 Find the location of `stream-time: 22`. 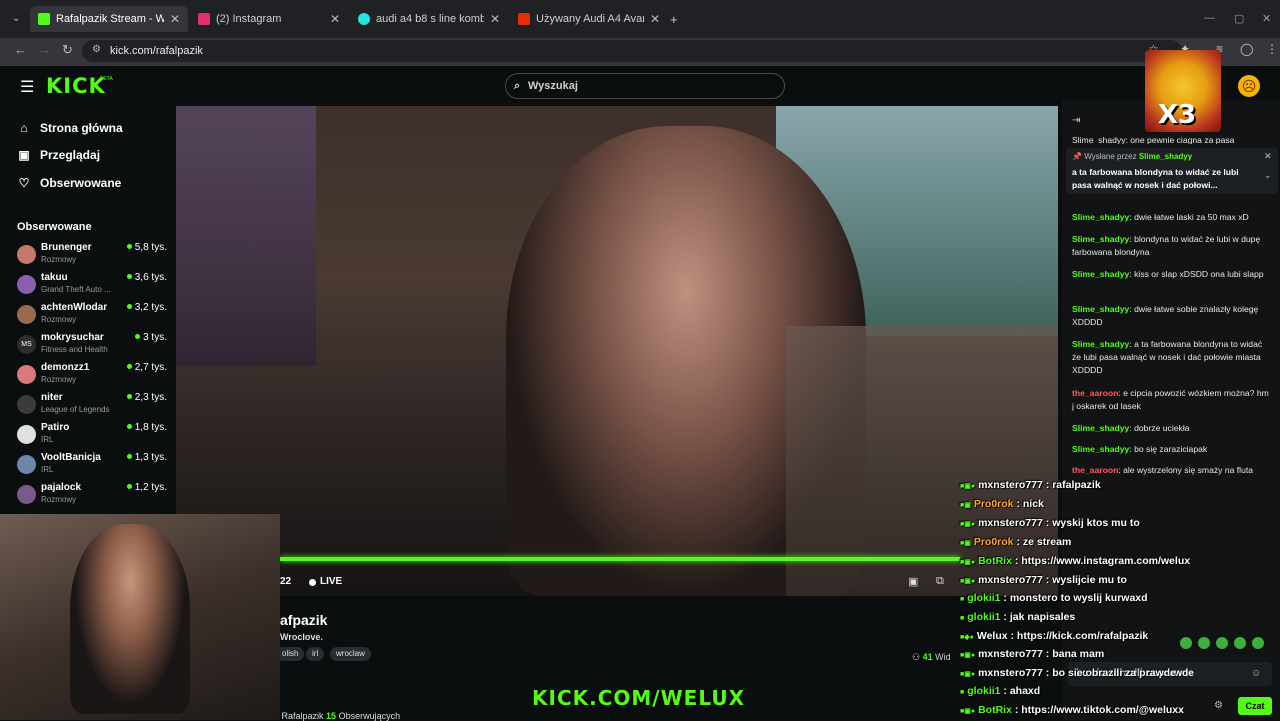

stream-time: 22 is located at coordinates (286, 581).